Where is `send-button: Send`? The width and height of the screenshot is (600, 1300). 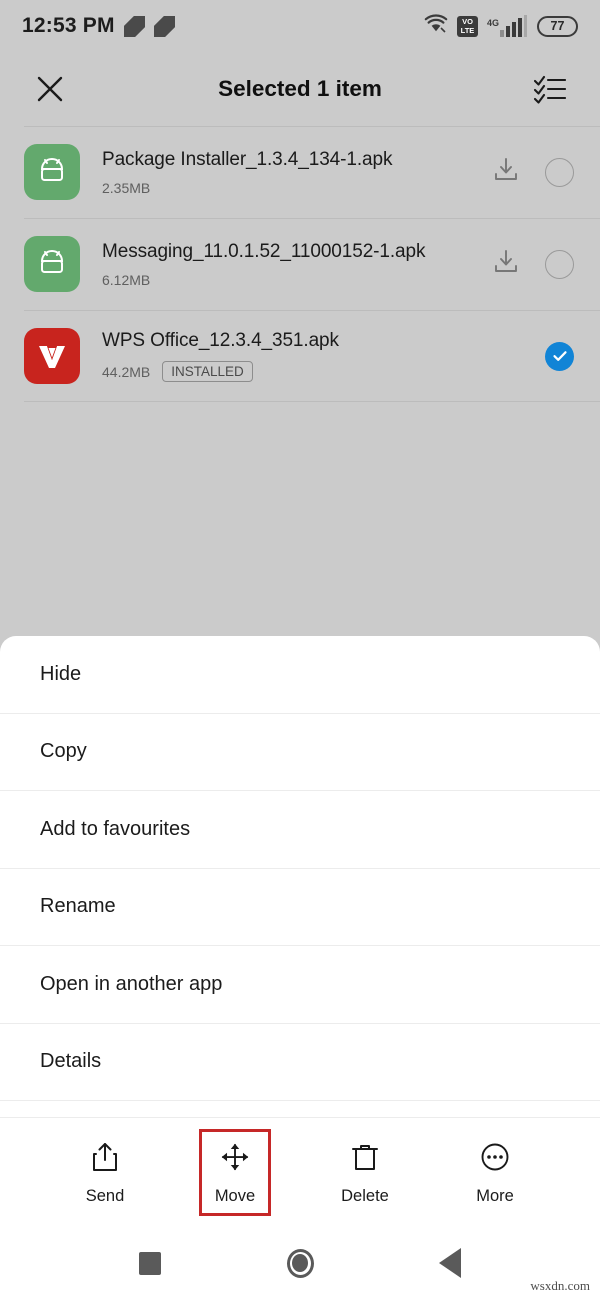 send-button: Send is located at coordinates (105, 1172).